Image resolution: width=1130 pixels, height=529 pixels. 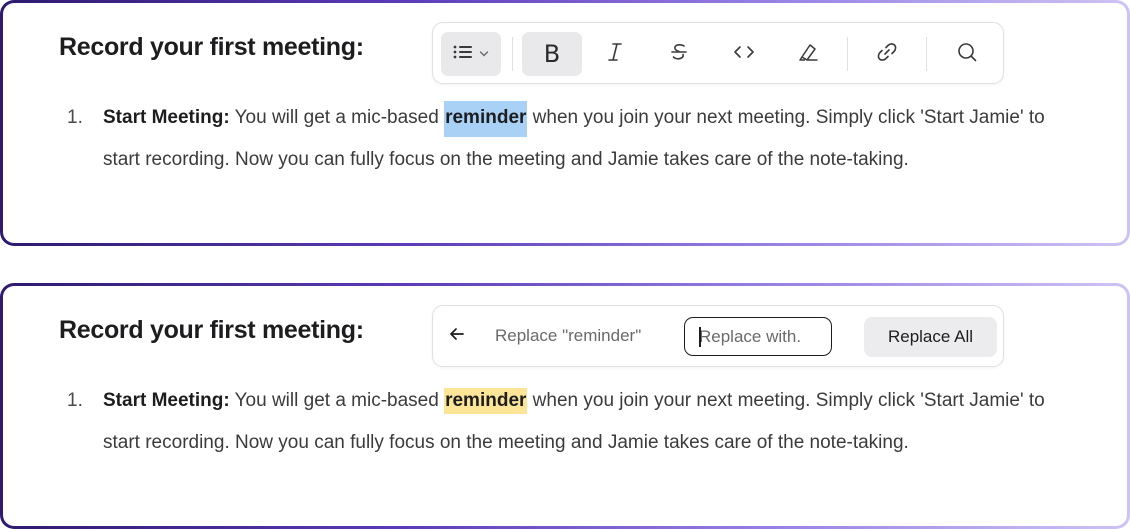 What do you see at coordinates (464, 54) in the screenshot?
I see `bulleted-list-icon` at bounding box center [464, 54].